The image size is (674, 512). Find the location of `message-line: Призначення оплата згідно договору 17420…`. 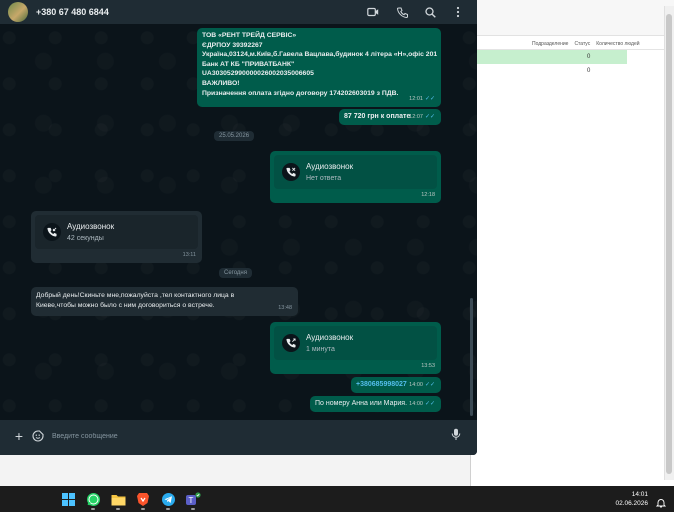

message-line: Призначення оплата згідно договору 17420… is located at coordinates (300, 93).